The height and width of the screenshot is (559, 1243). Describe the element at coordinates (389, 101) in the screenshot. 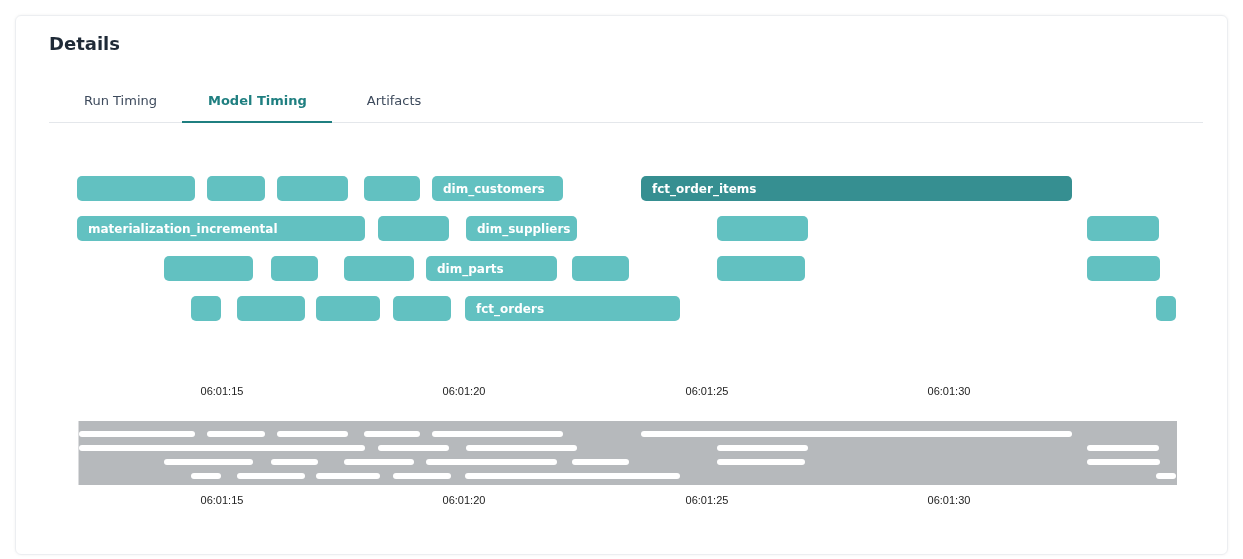

I see `tab: Artifacts` at that location.